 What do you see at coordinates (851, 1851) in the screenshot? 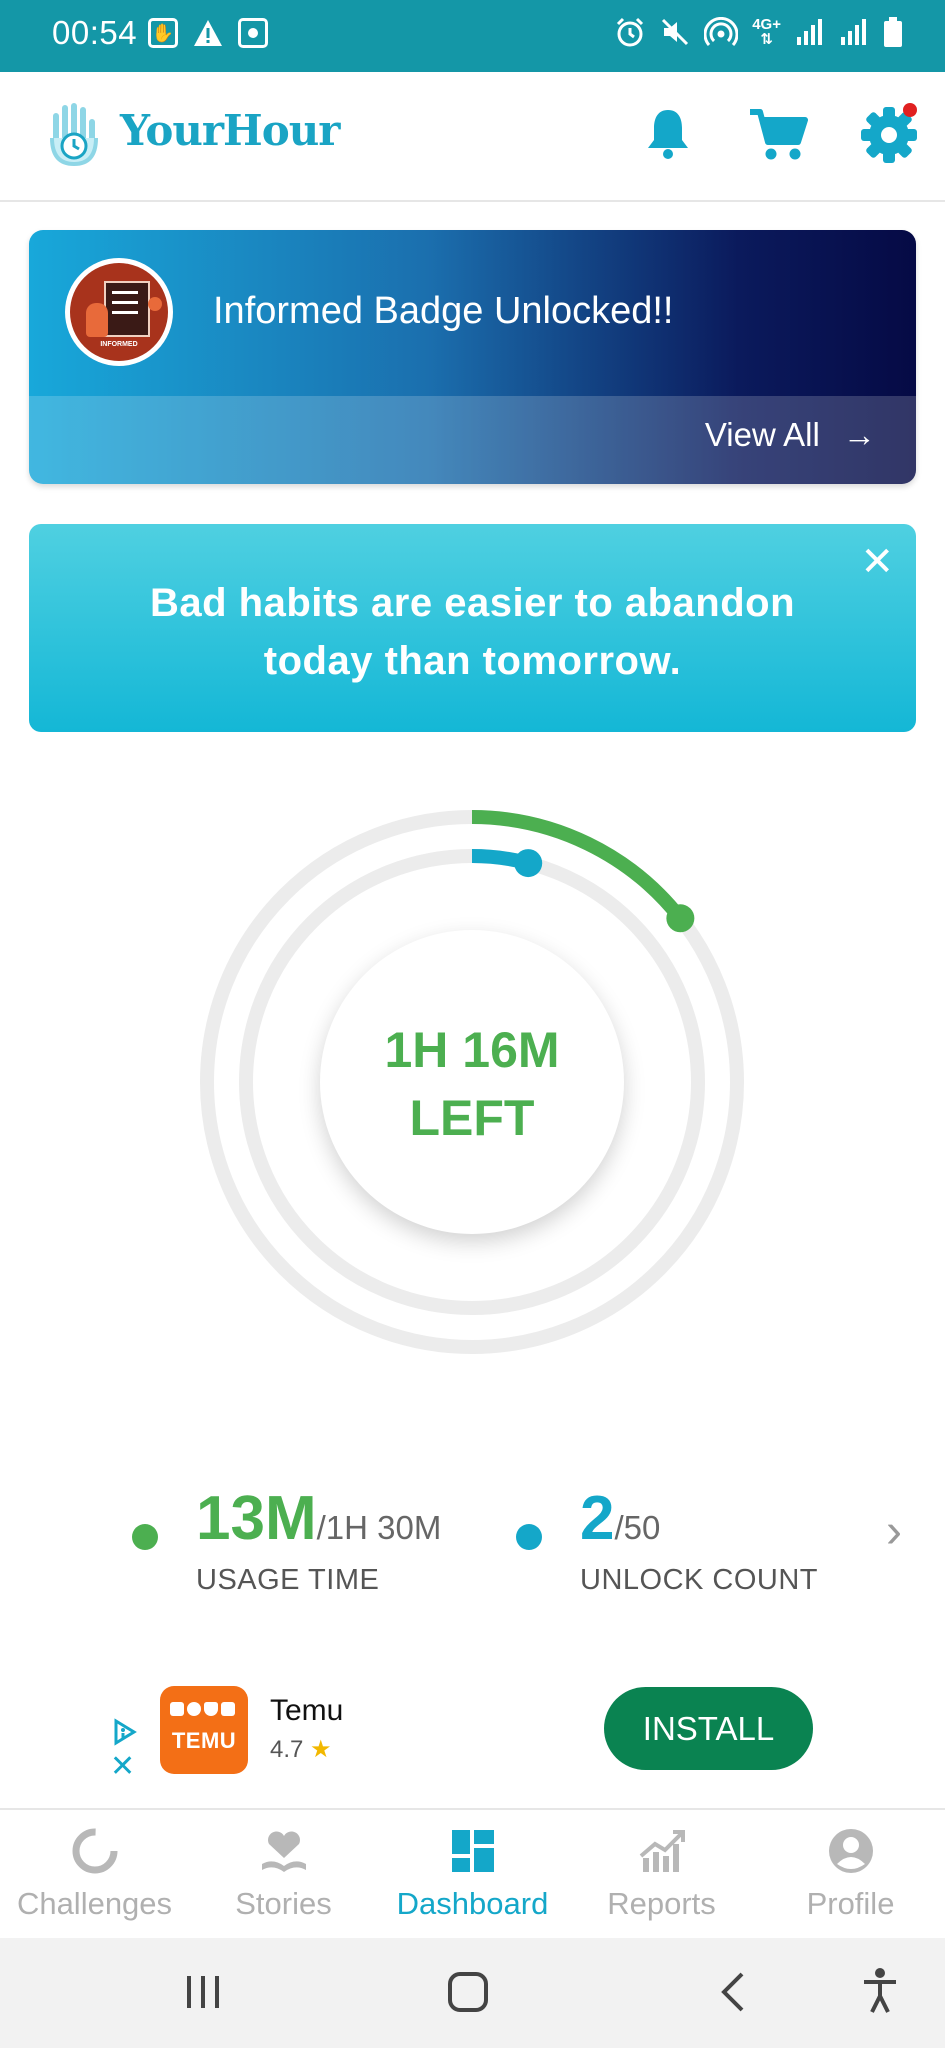
I see `person-icon` at bounding box center [851, 1851].